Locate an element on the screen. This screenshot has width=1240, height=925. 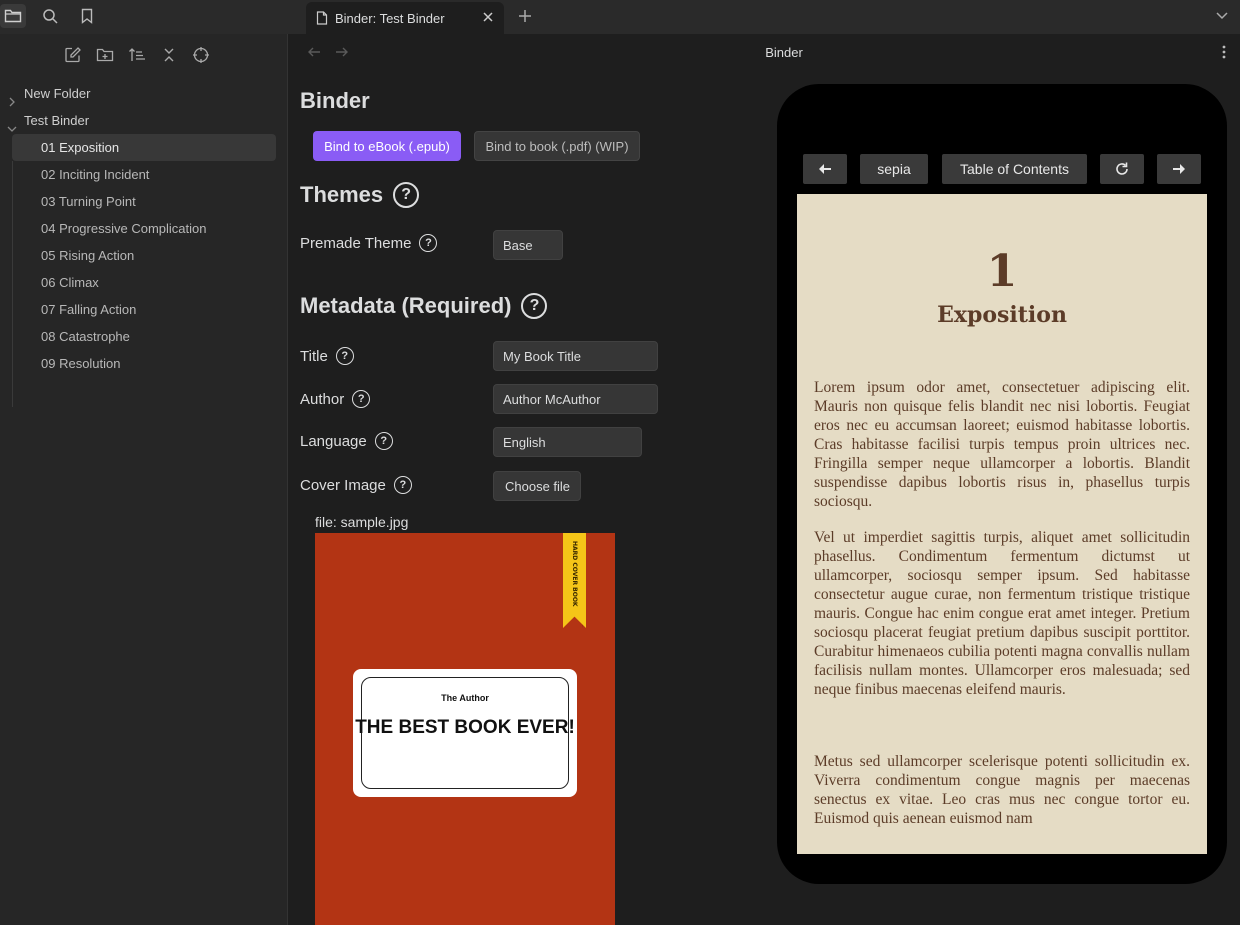
cover-author: The Author is located at coordinates (465, 698).